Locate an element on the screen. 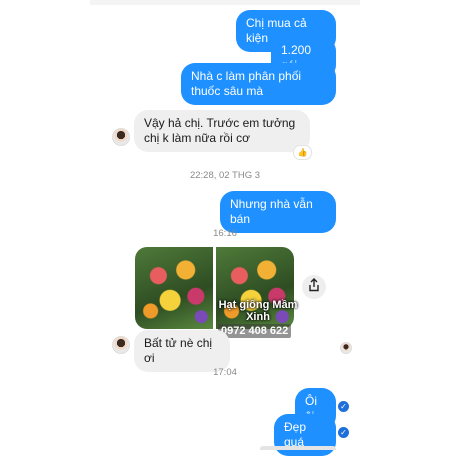  message-outgoing: Nhà c làm phân phối thuốc sâu mà is located at coordinates (258, 84).